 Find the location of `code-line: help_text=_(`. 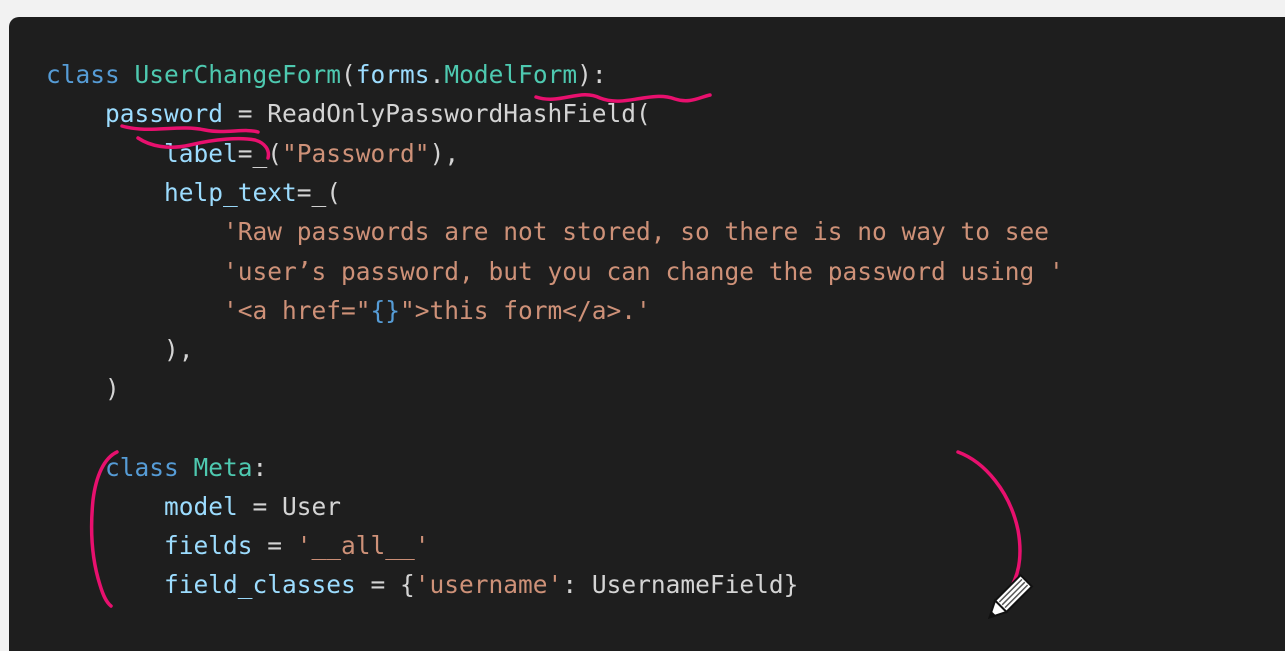

code-line: help_text=_( is located at coordinates (193, 193).